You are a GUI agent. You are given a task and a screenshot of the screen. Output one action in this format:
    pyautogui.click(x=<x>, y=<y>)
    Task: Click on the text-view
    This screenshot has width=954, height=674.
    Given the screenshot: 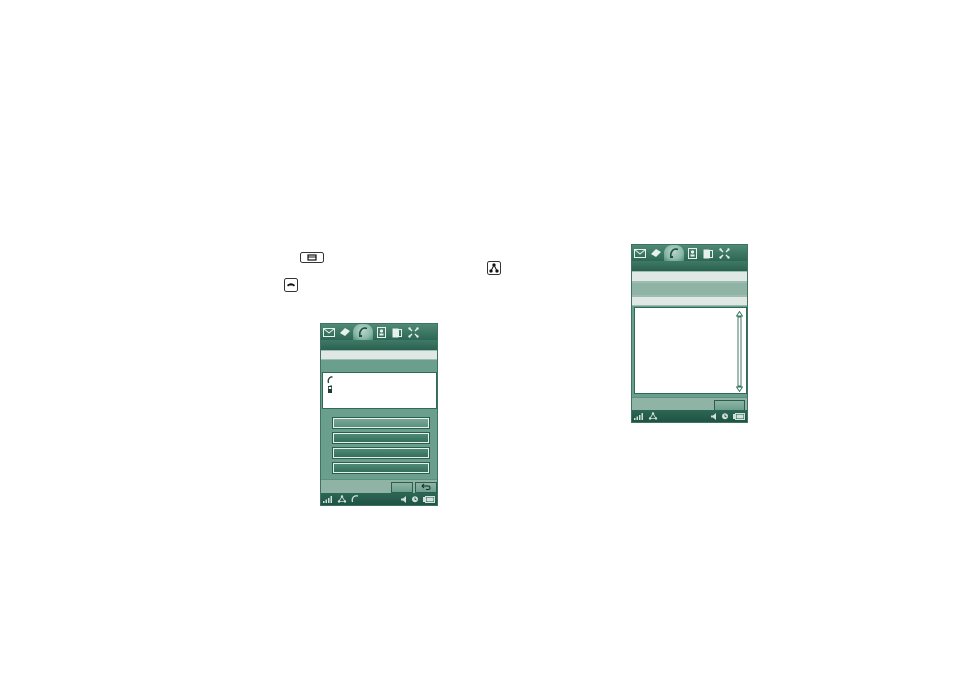 What is the action you would take?
    pyautogui.click(x=690, y=350)
    